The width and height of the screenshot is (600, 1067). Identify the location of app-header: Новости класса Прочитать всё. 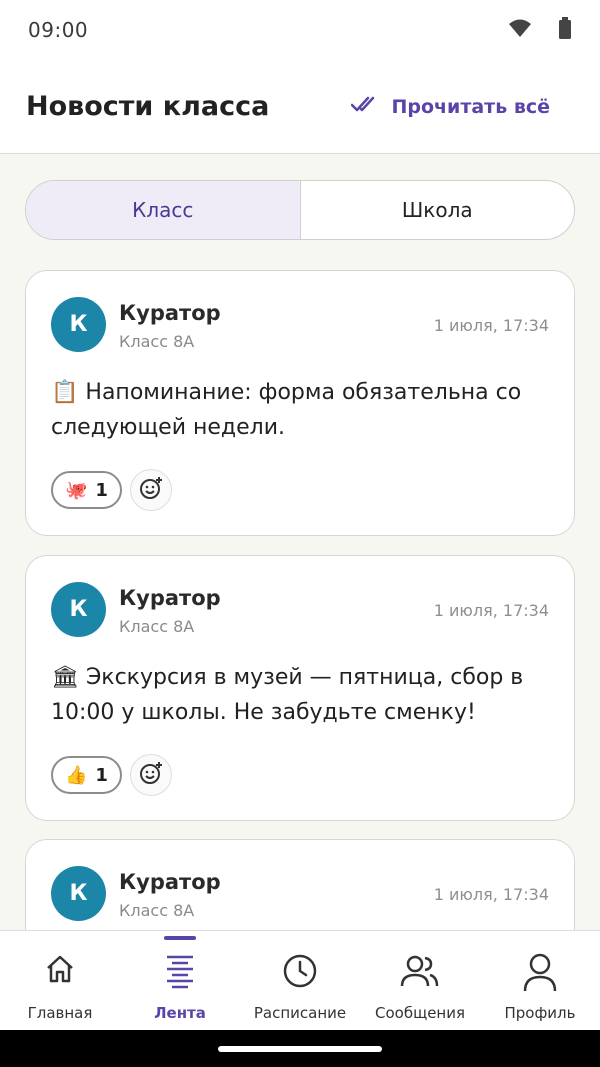
(300, 107).